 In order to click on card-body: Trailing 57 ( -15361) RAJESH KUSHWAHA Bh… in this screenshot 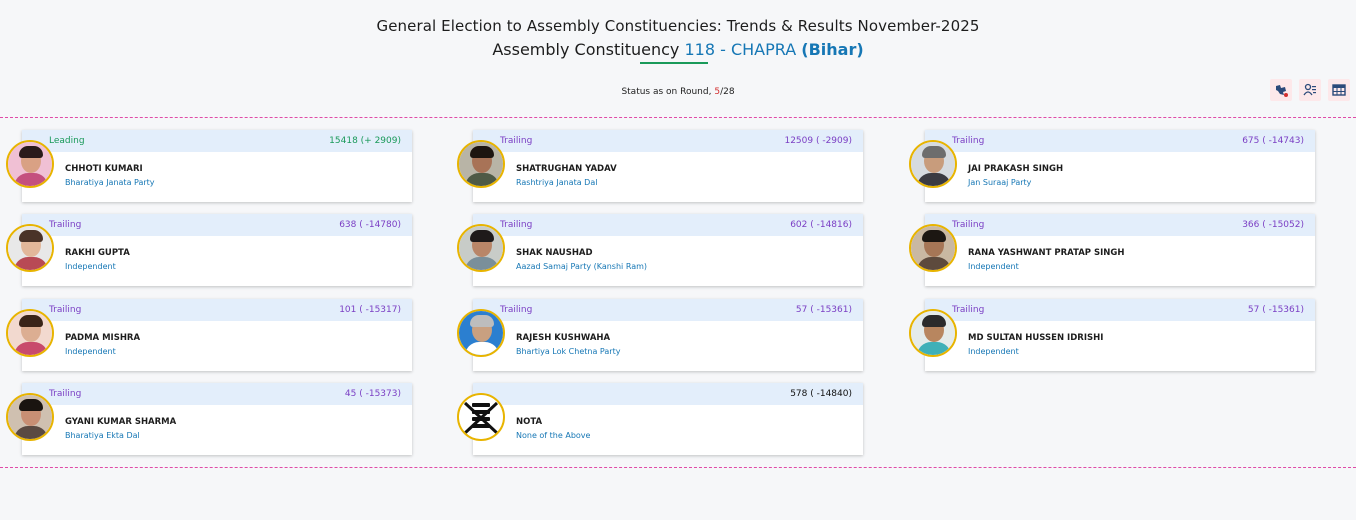, I will do `click(668, 335)`.